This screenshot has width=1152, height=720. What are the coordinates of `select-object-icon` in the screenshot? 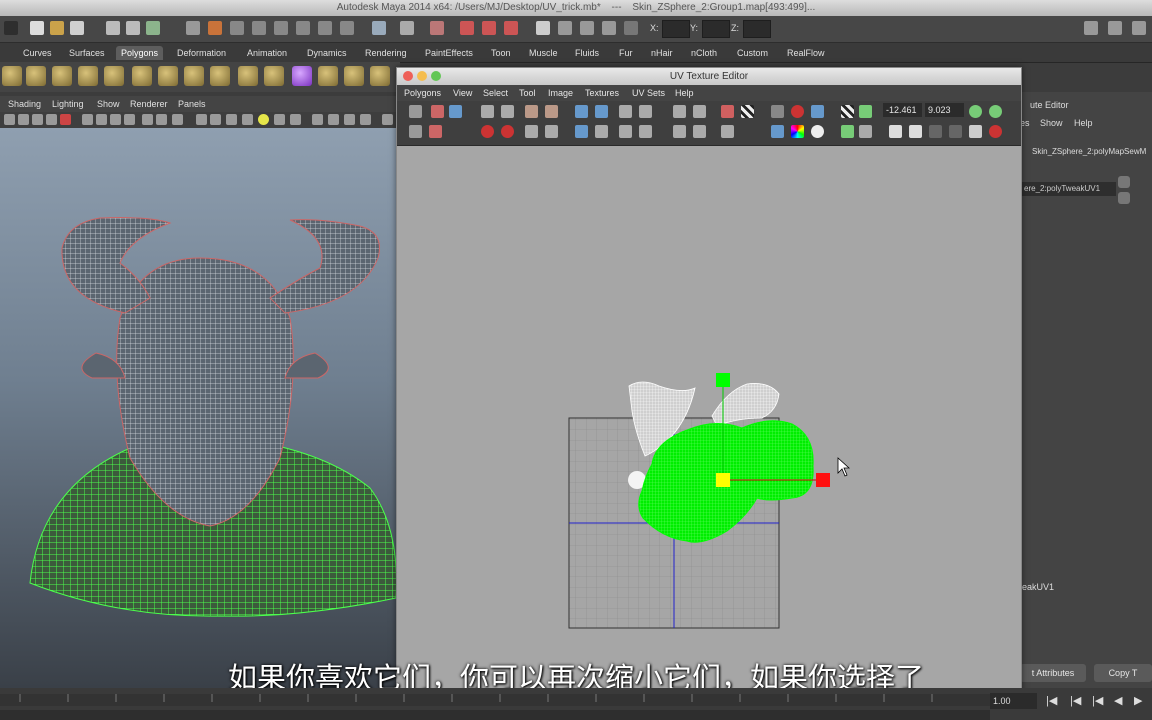 It's located at (133, 28).